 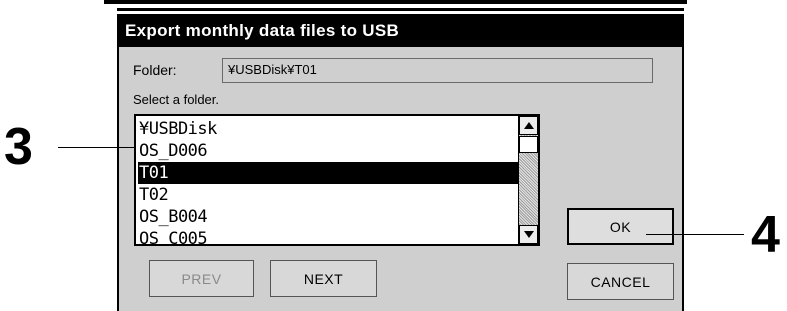 I want to click on frame-top-border, so click(x=395, y=2).